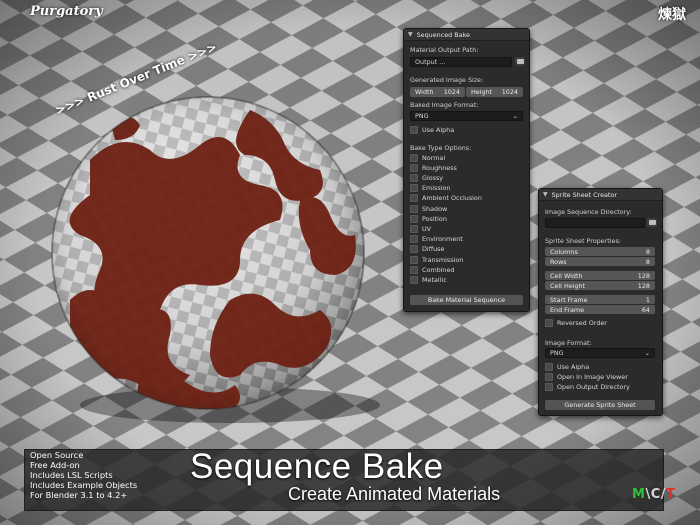 This screenshot has height=525, width=700. Describe the element at coordinates (428, 279) in the screenshot. I see `bake-type-checkbox: Metallic` at that location.